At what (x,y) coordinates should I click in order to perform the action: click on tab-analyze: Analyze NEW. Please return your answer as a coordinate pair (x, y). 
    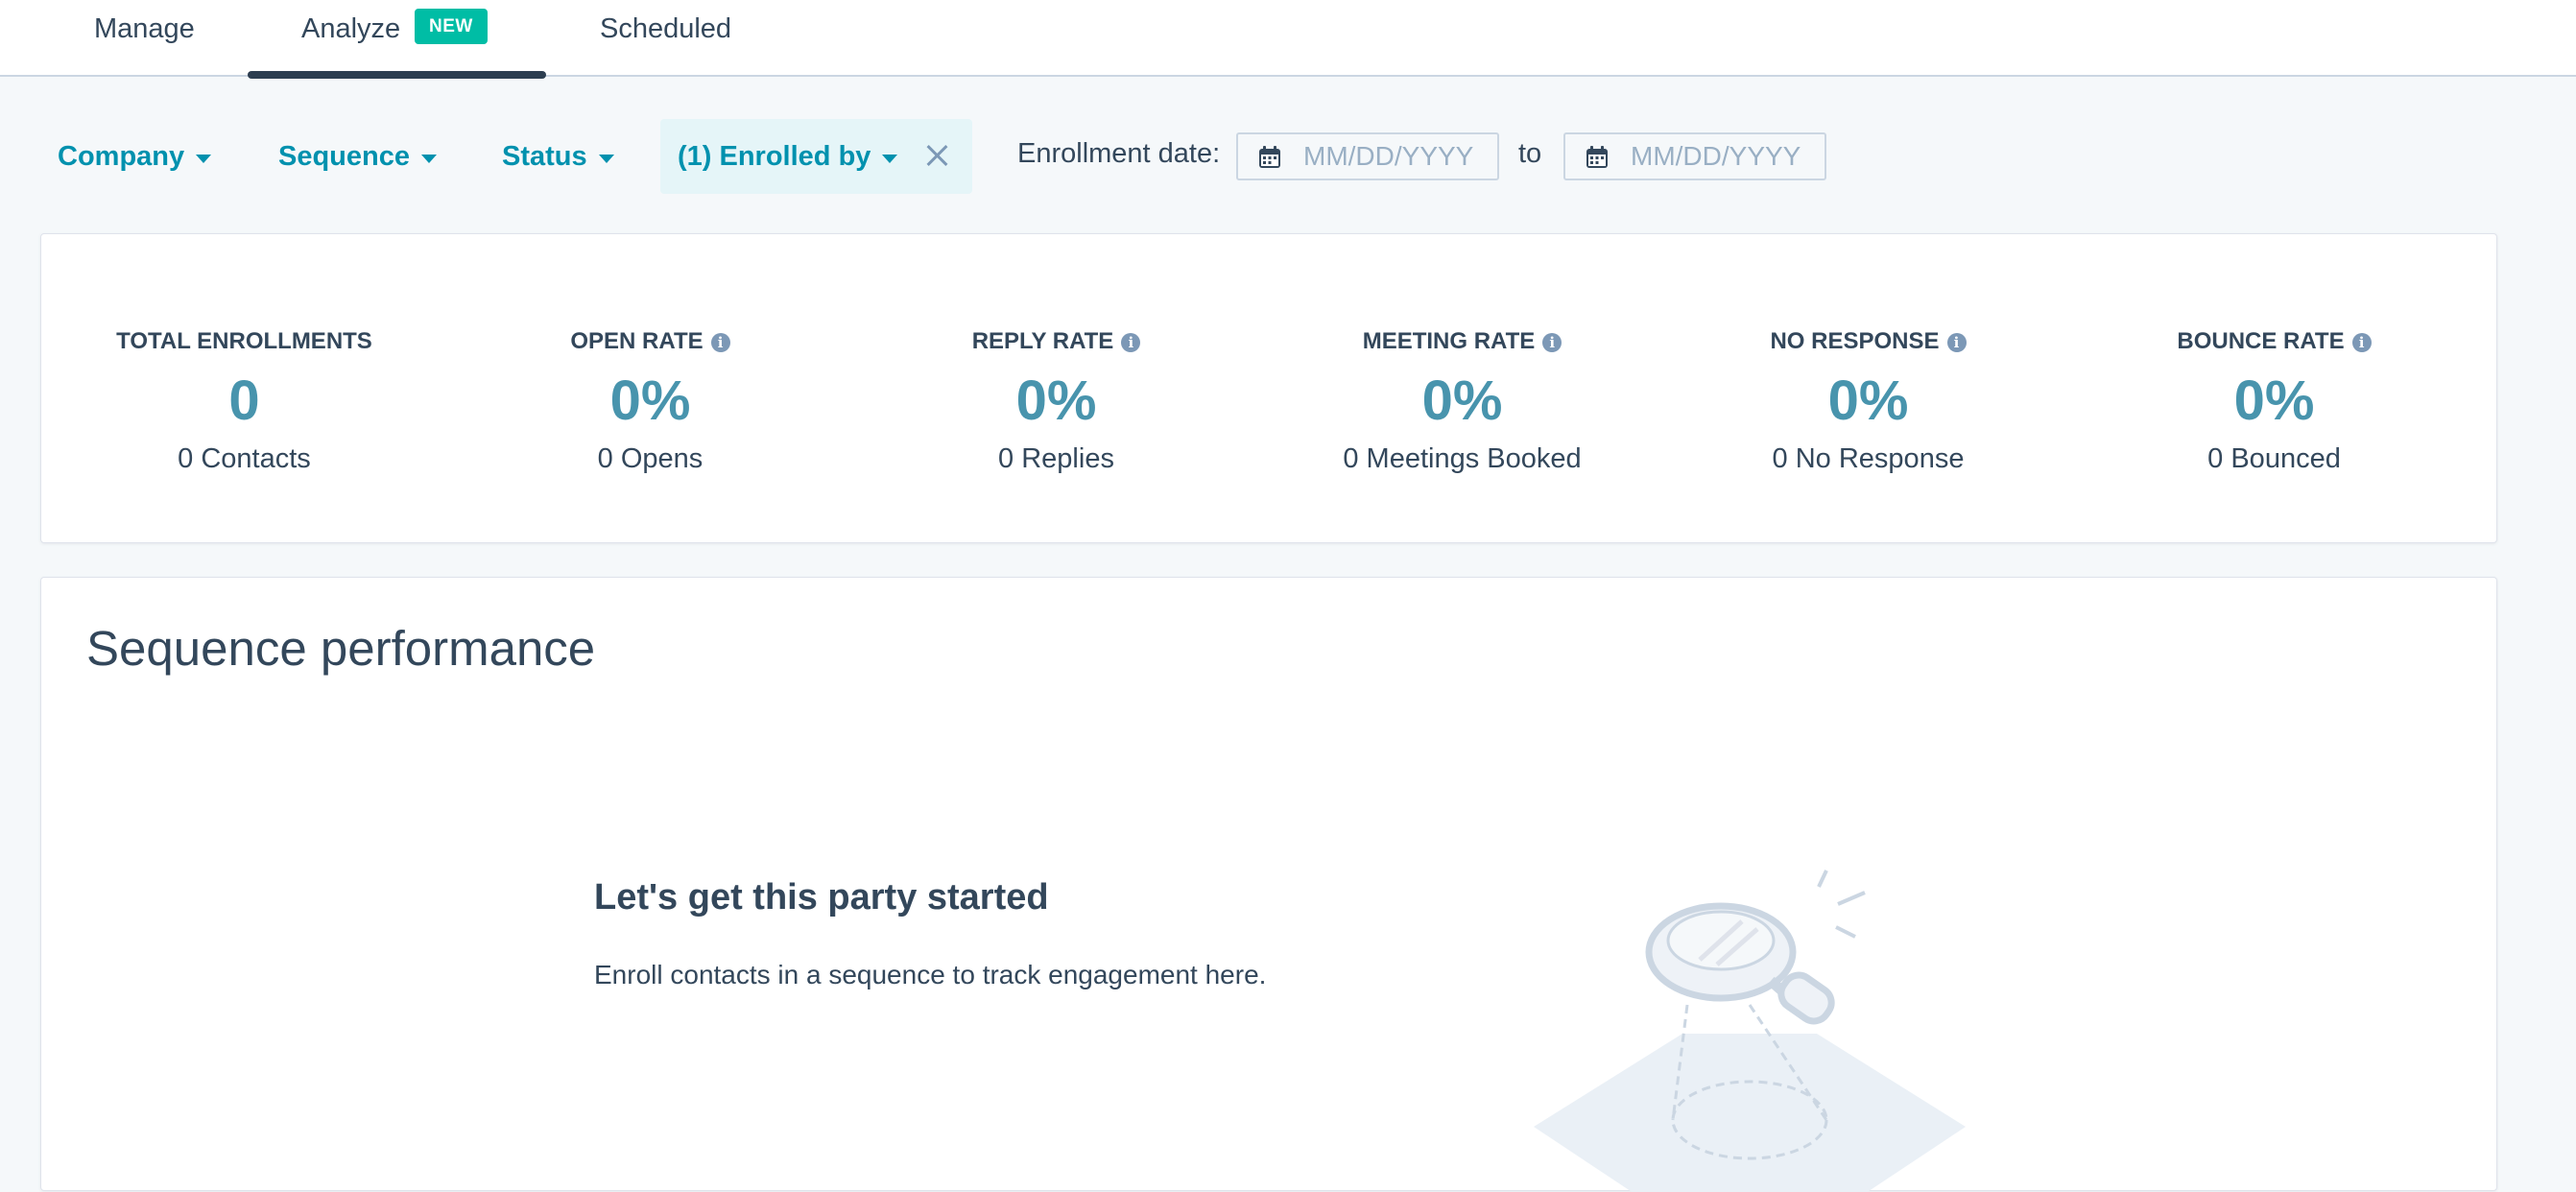
    Looking at the image, I should click on (397, 39).